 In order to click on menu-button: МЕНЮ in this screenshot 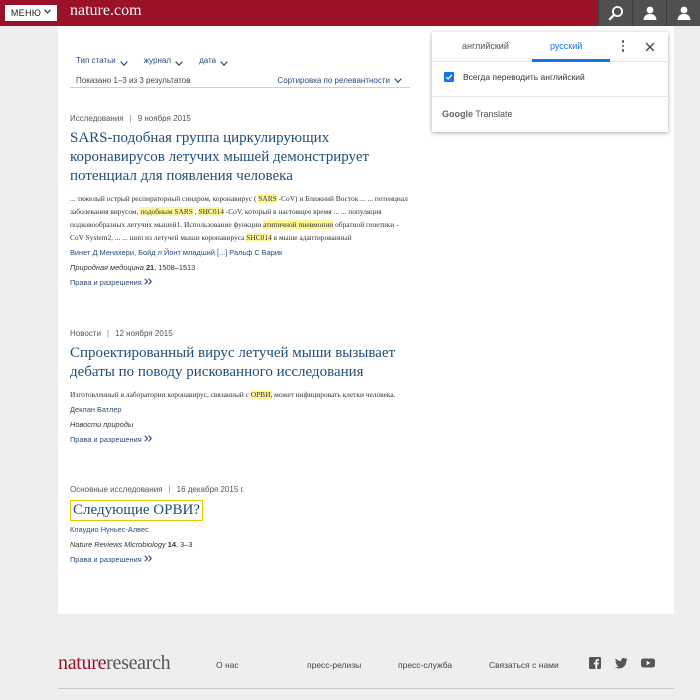, I will do `click(31, 13)`.